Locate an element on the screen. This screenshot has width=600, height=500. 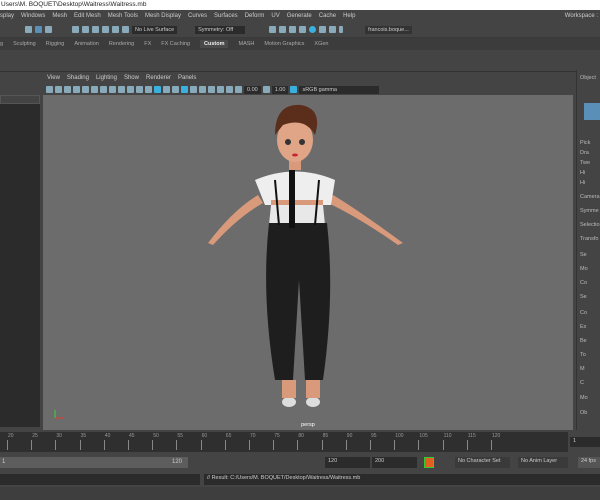
field-chart-icon is located at coordinates (121, 89).